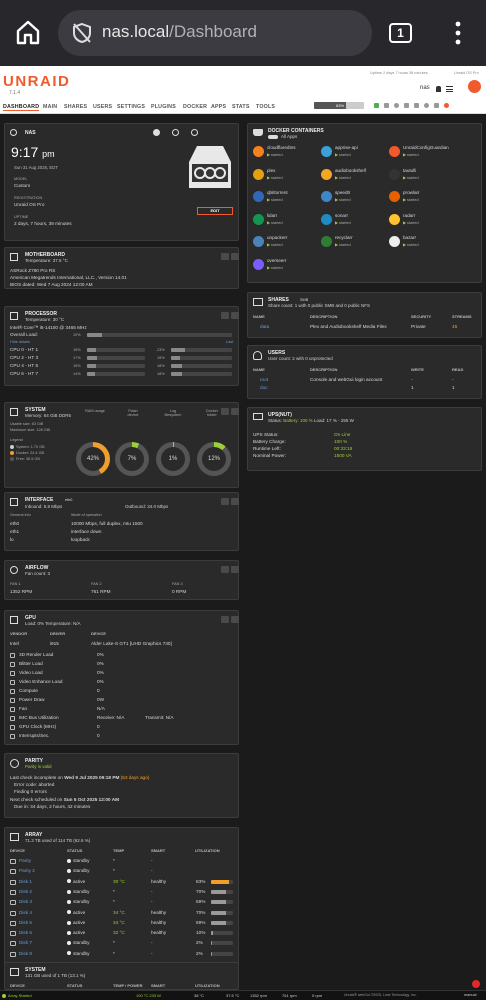 The width and height of the screenshot is (486, 1000). I want to click on container-name: tautulli, so click(409, 170).